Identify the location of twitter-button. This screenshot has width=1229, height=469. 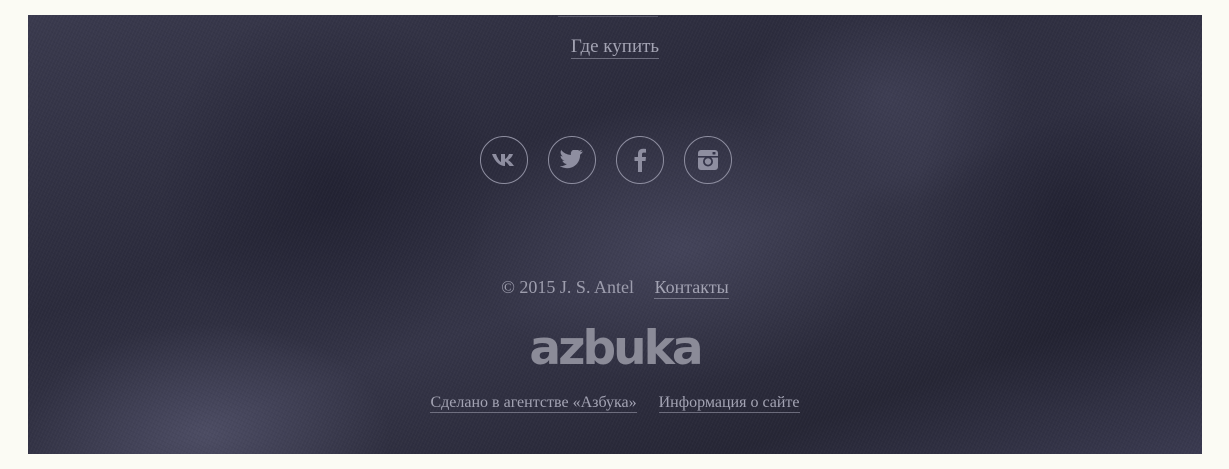
(572, 160).